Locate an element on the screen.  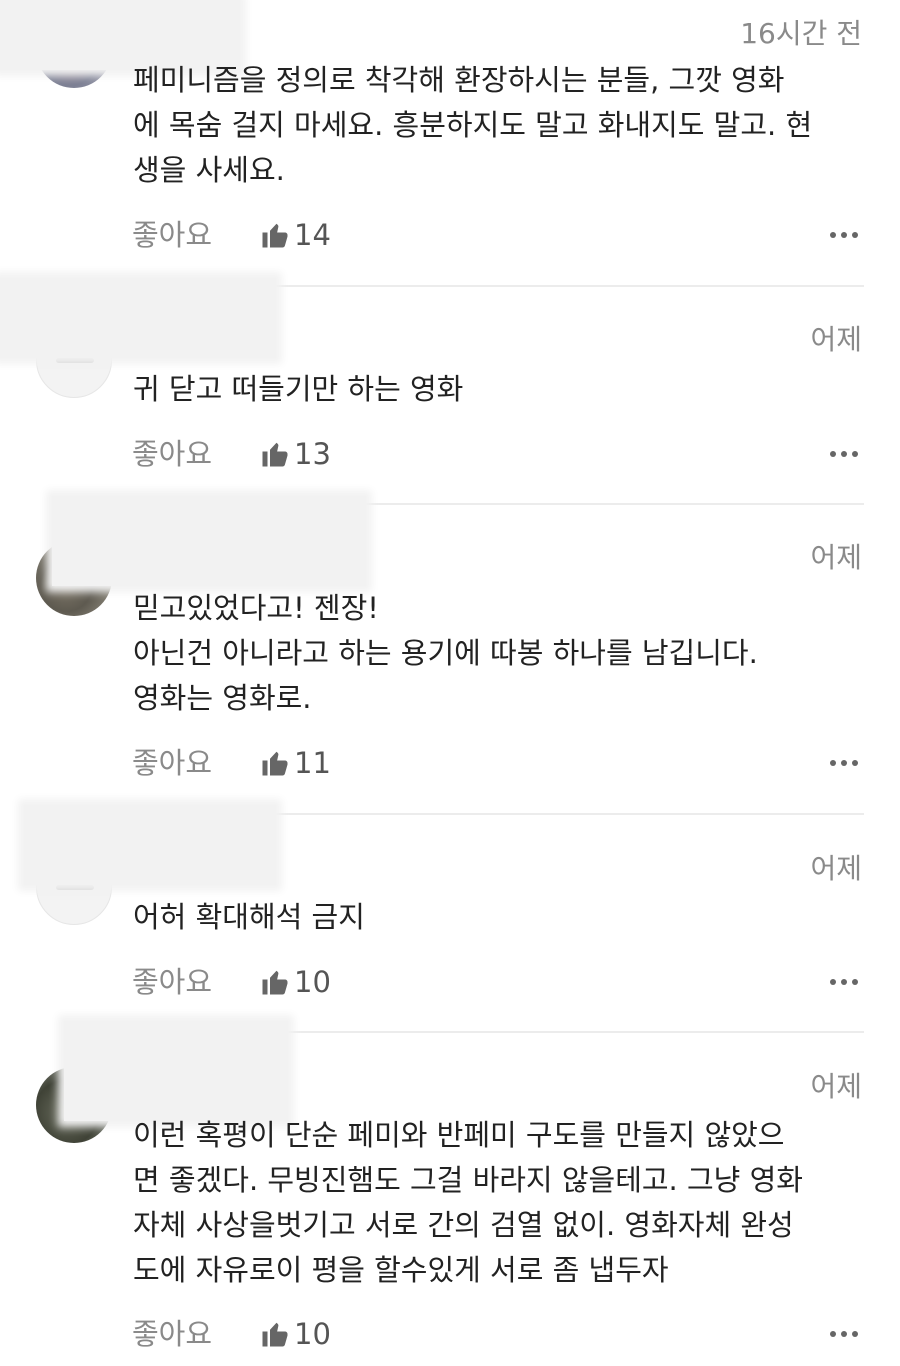
comment-time: 16시간 전 is located at coordinates (801, 33).